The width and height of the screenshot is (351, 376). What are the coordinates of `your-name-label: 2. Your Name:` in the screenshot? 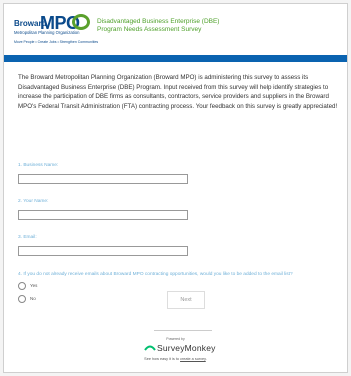 It's located at (33, 201).